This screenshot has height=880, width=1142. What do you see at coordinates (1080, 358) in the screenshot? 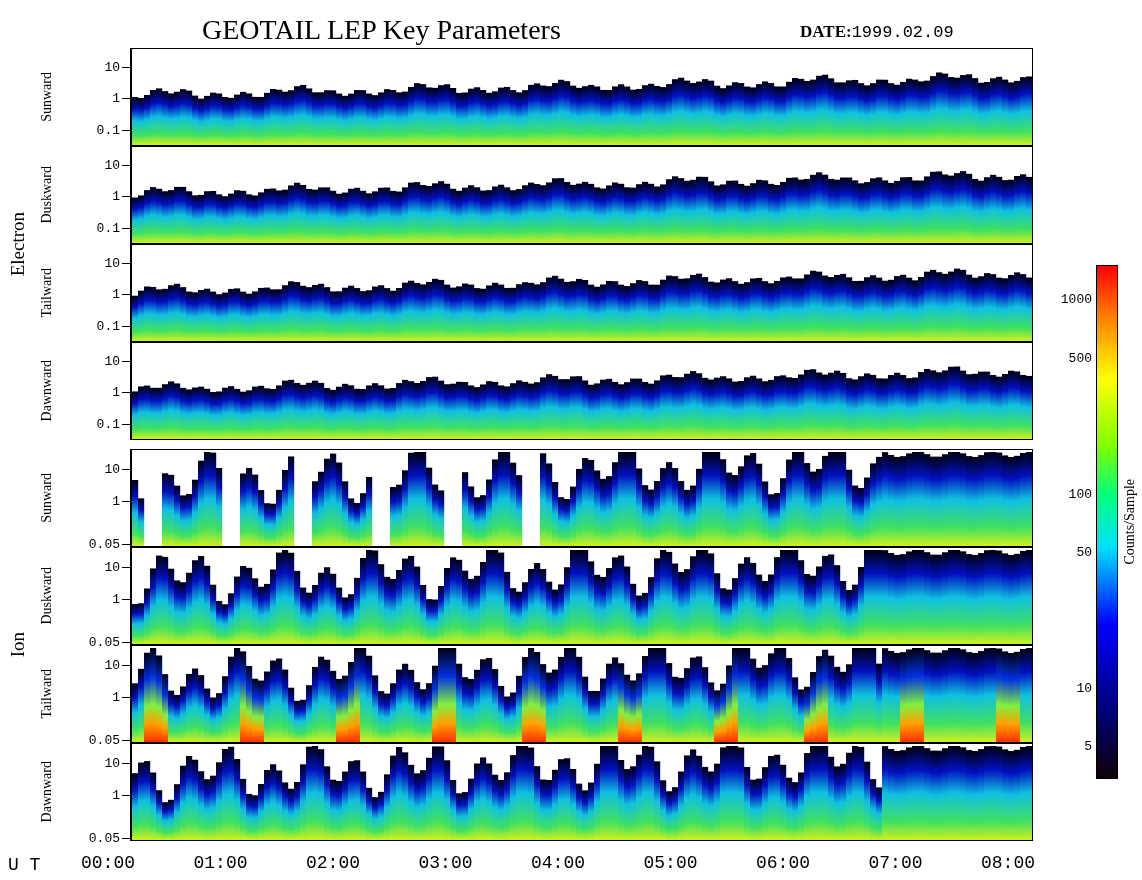
I see `colorbar-tick-label: 500` at bounding box center [1080, 358].